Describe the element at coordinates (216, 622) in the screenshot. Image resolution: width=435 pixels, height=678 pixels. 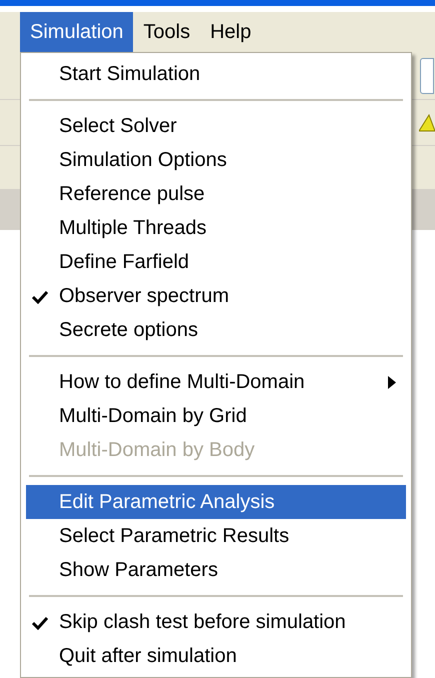
I see `menu-item: Skip clash test before simulation` at that location.